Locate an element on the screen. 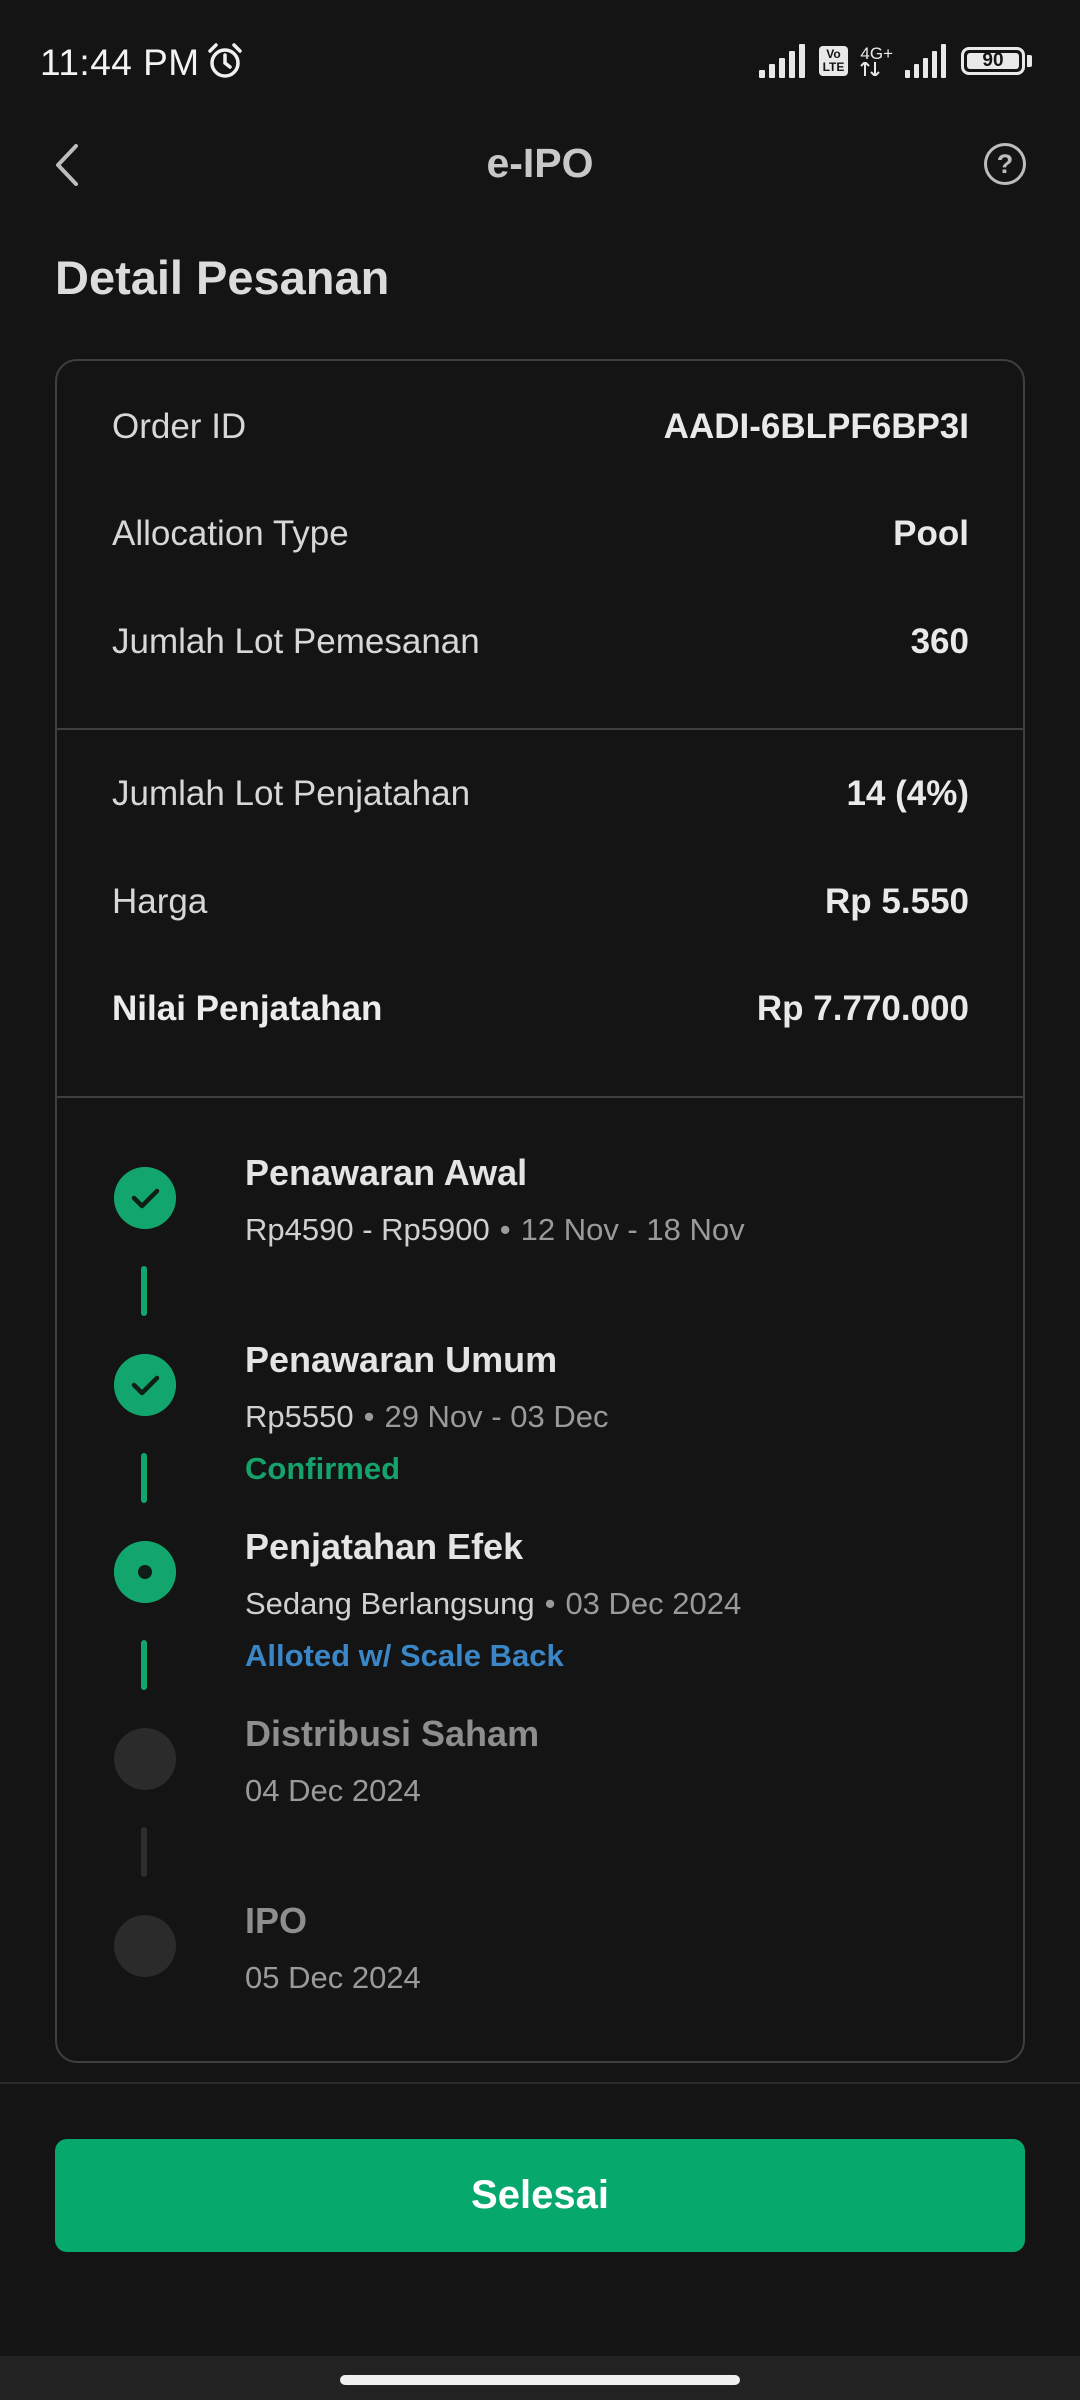 This screenshot has height=2400, width=1080. order-id-value: AADI-6BLPF6BP3I is located at coordinates (816, 426).